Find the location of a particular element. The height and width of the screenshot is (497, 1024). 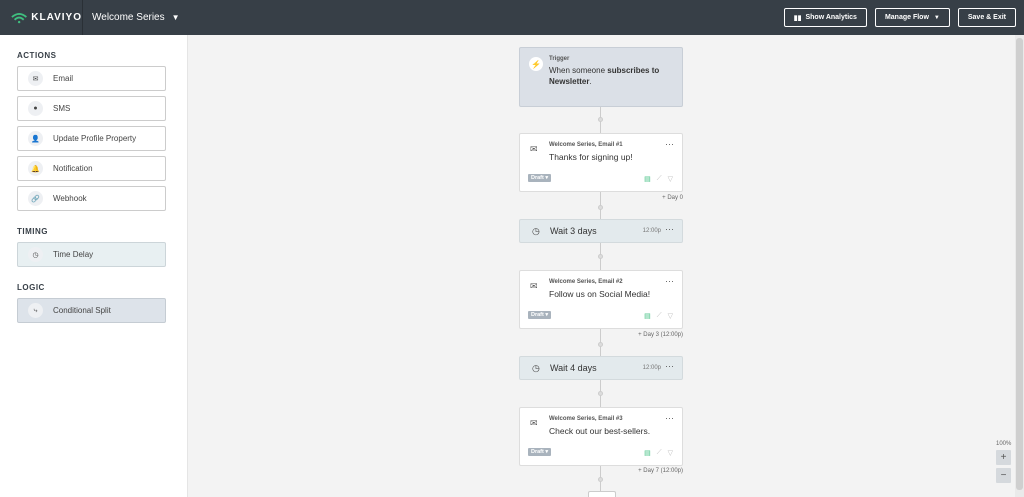

timing-section-title: TIMING is located at coordinates (32, 231).